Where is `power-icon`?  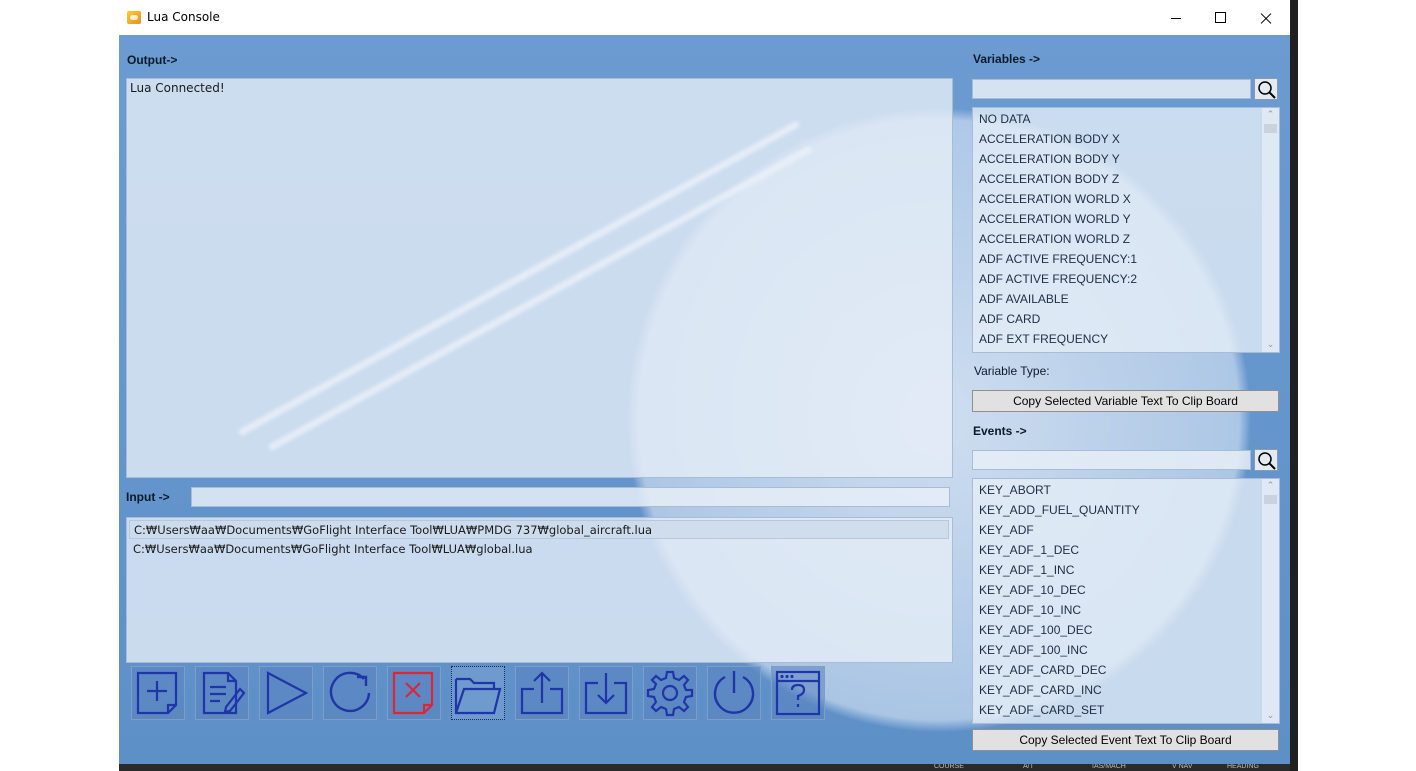 power-icon is located at coordinates (734, 692).